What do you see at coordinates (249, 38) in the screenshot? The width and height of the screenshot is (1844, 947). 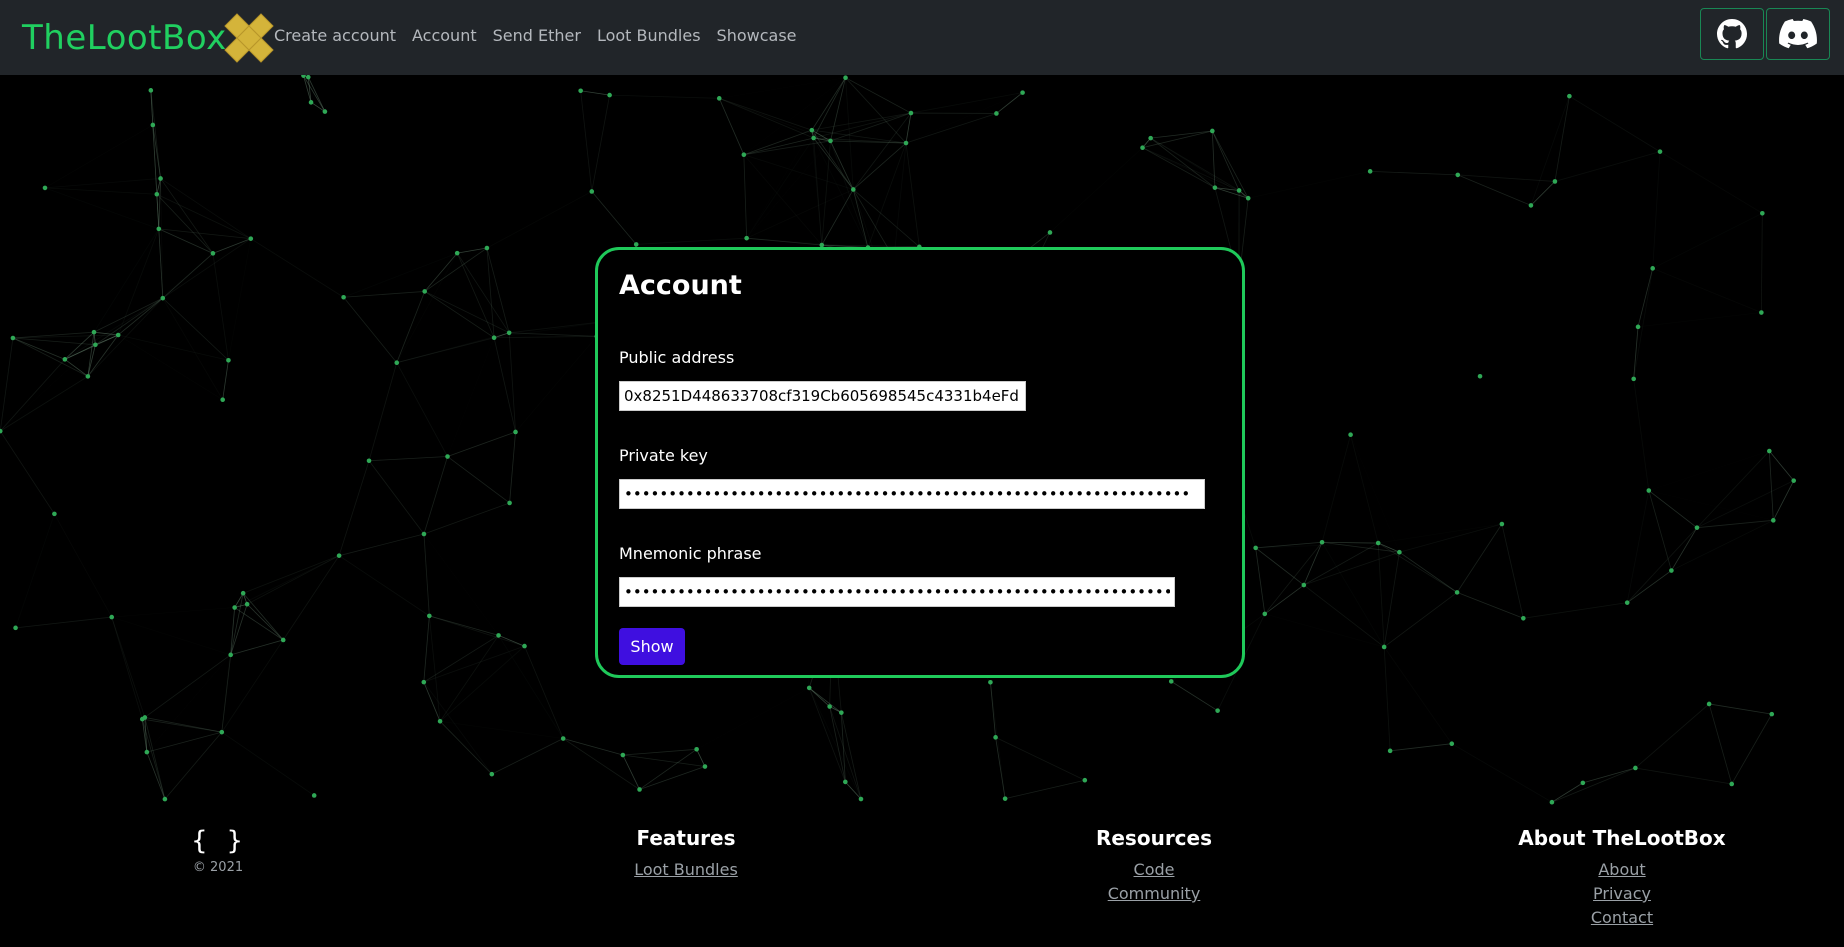 I see `lootbox-logo-icon` at bounding box center [249, 38].